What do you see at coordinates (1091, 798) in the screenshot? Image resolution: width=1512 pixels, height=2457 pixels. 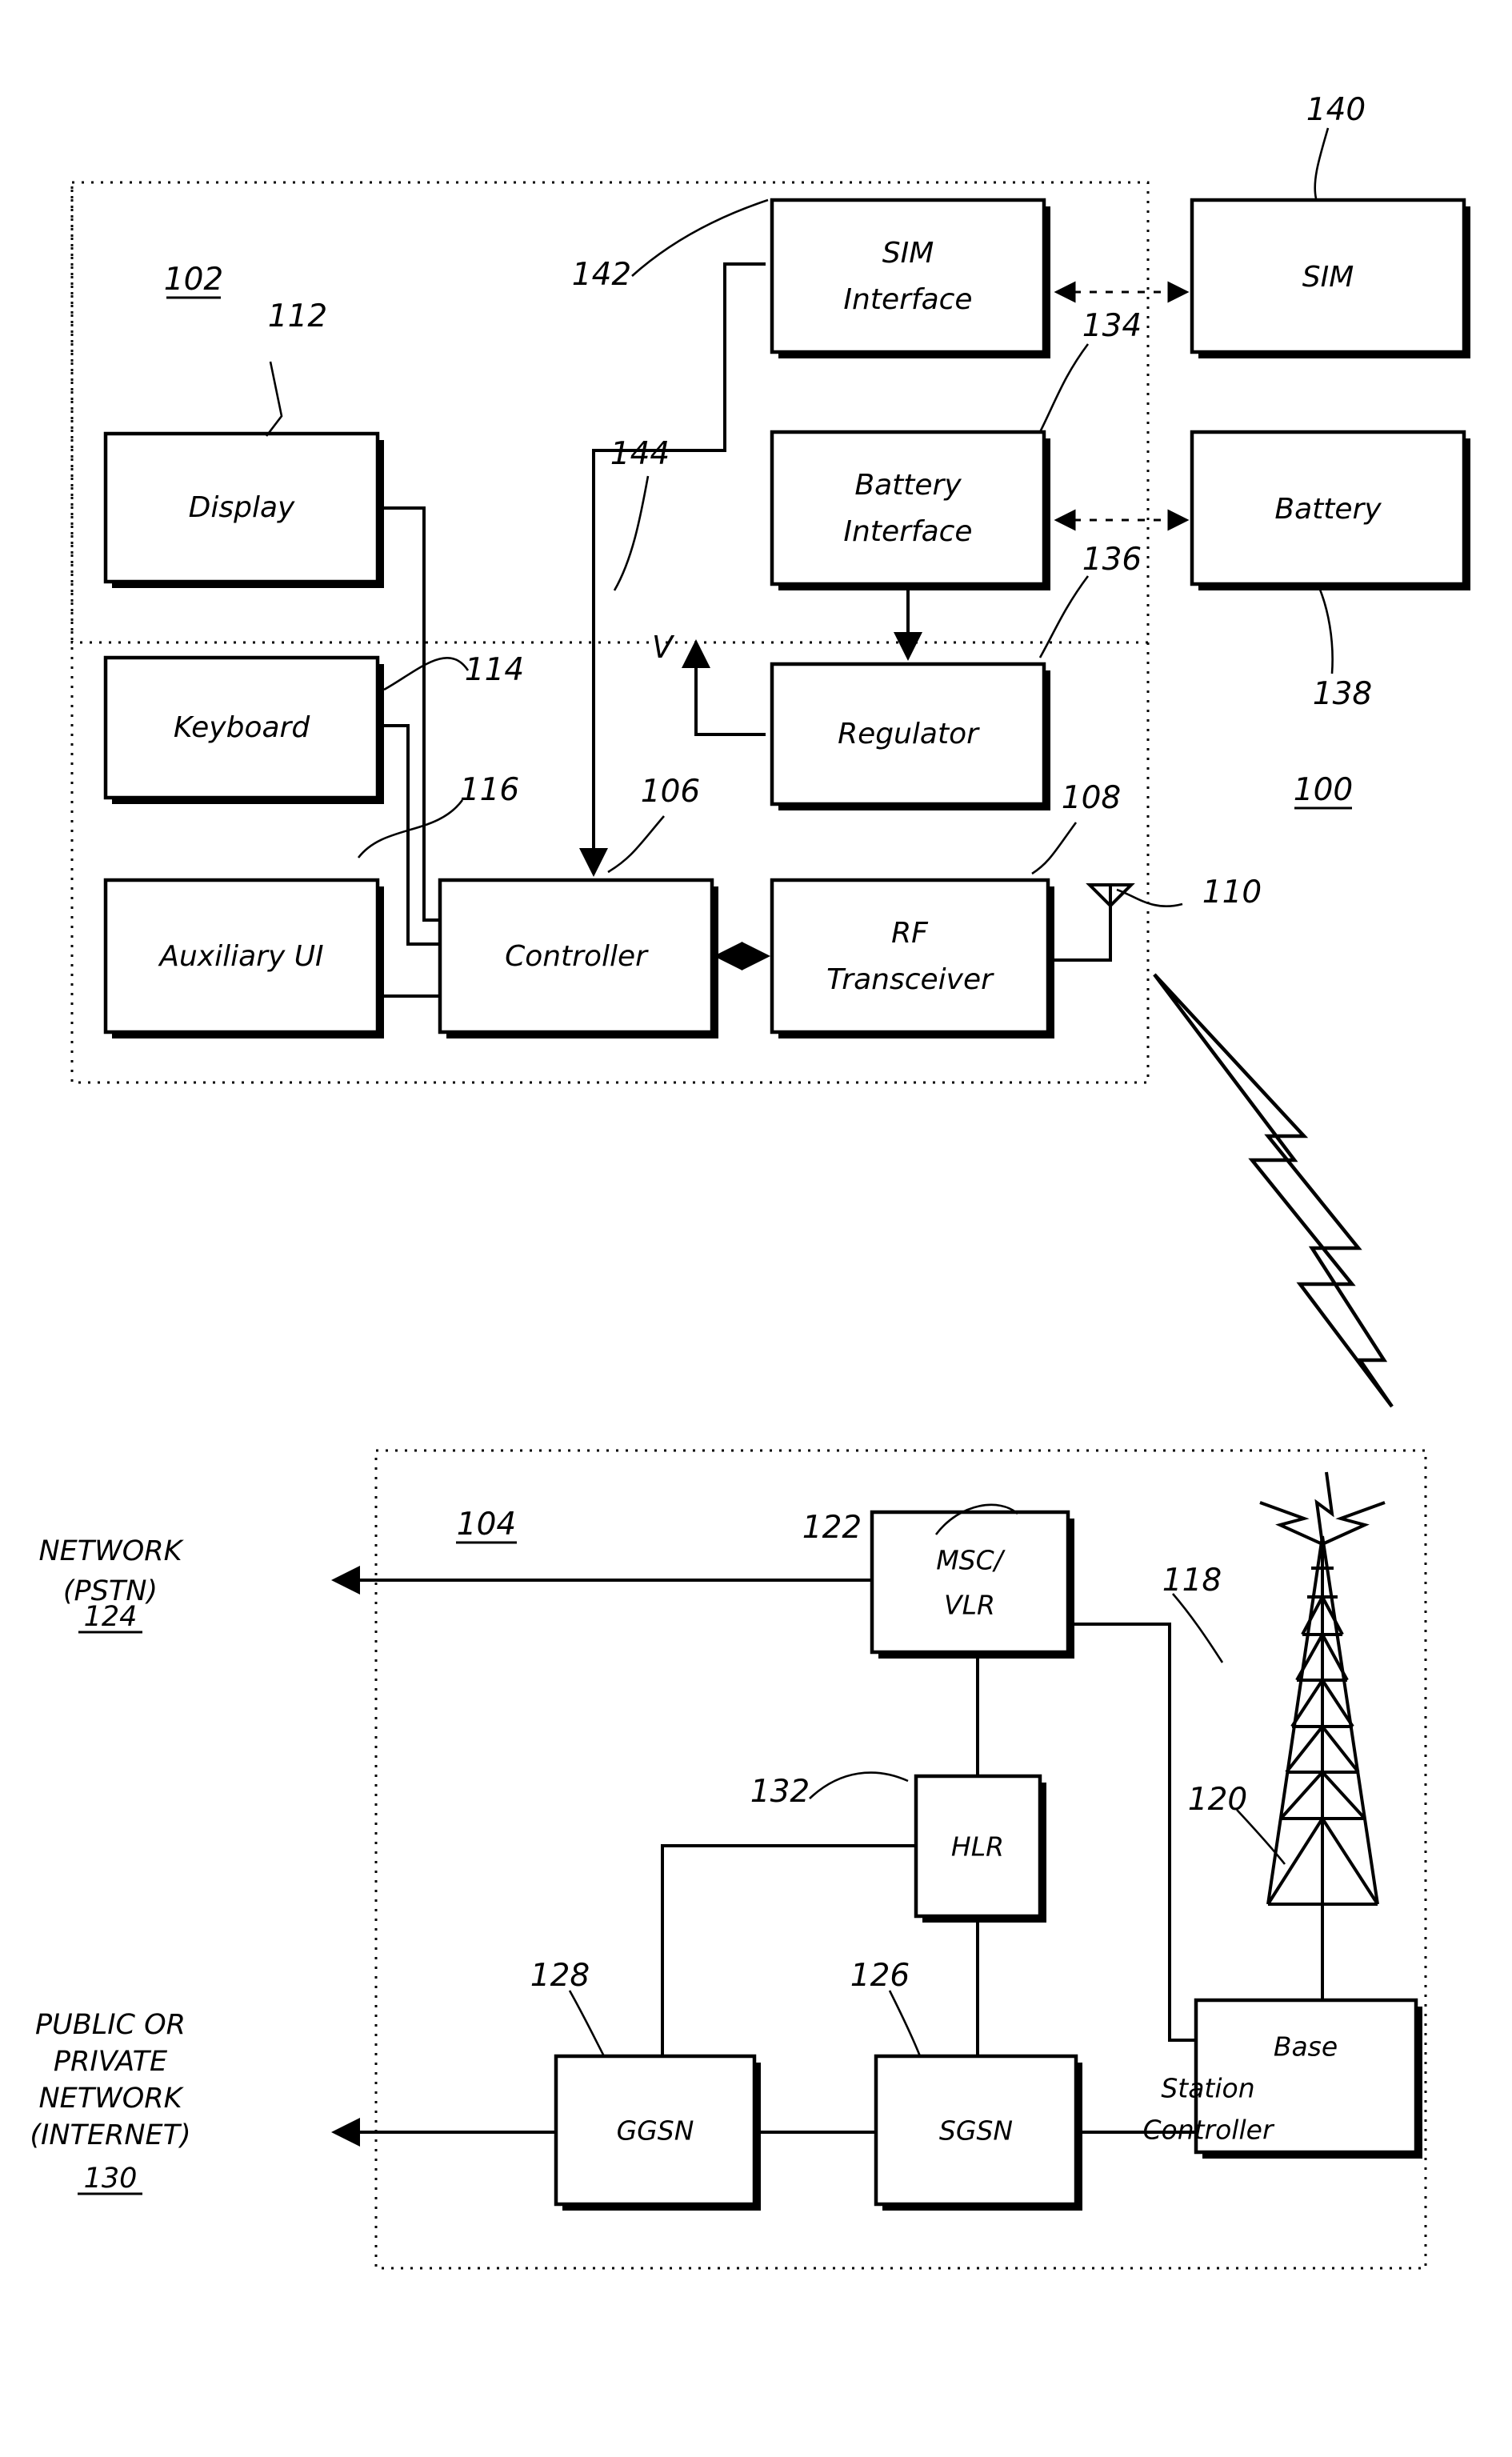 I see `ref-108: 108` at bounding box center [1091, 798].